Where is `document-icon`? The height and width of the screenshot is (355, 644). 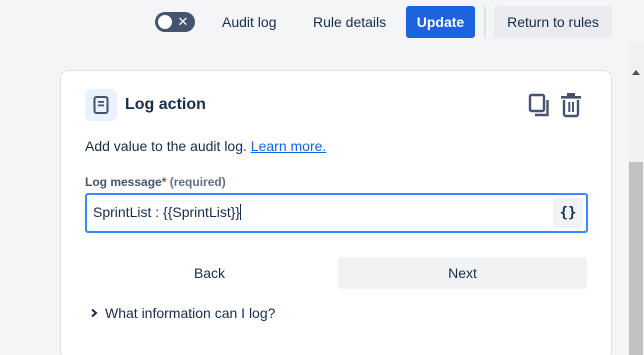
document-icon is located at coordinates (101, 105).